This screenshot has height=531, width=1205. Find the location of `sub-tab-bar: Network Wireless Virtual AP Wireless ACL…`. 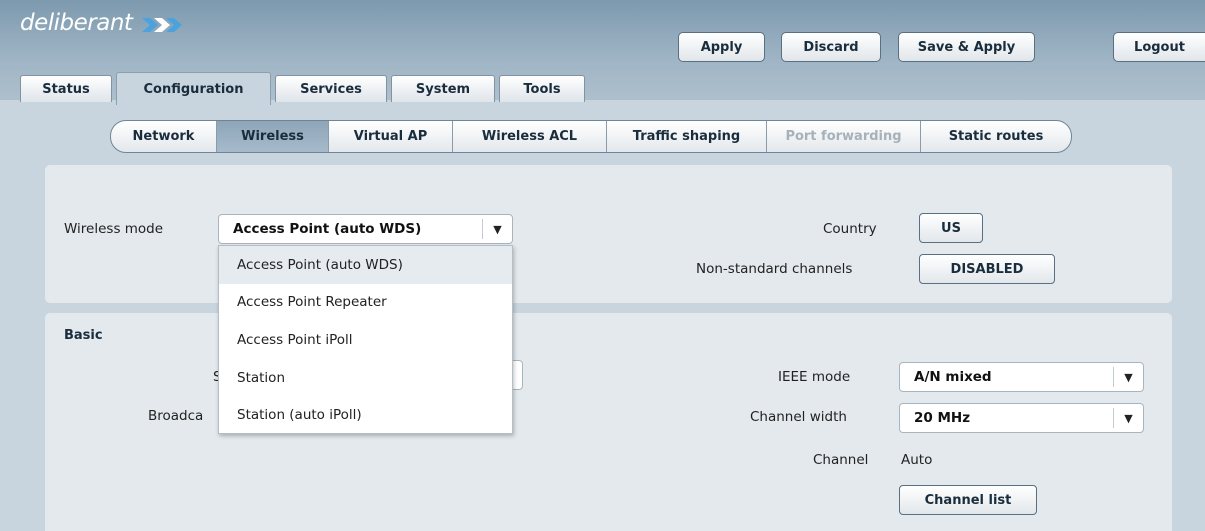

sub-tab-bar: Network Wireless Virtual AP Wireless ACL… is located at coordinates (591, 136).